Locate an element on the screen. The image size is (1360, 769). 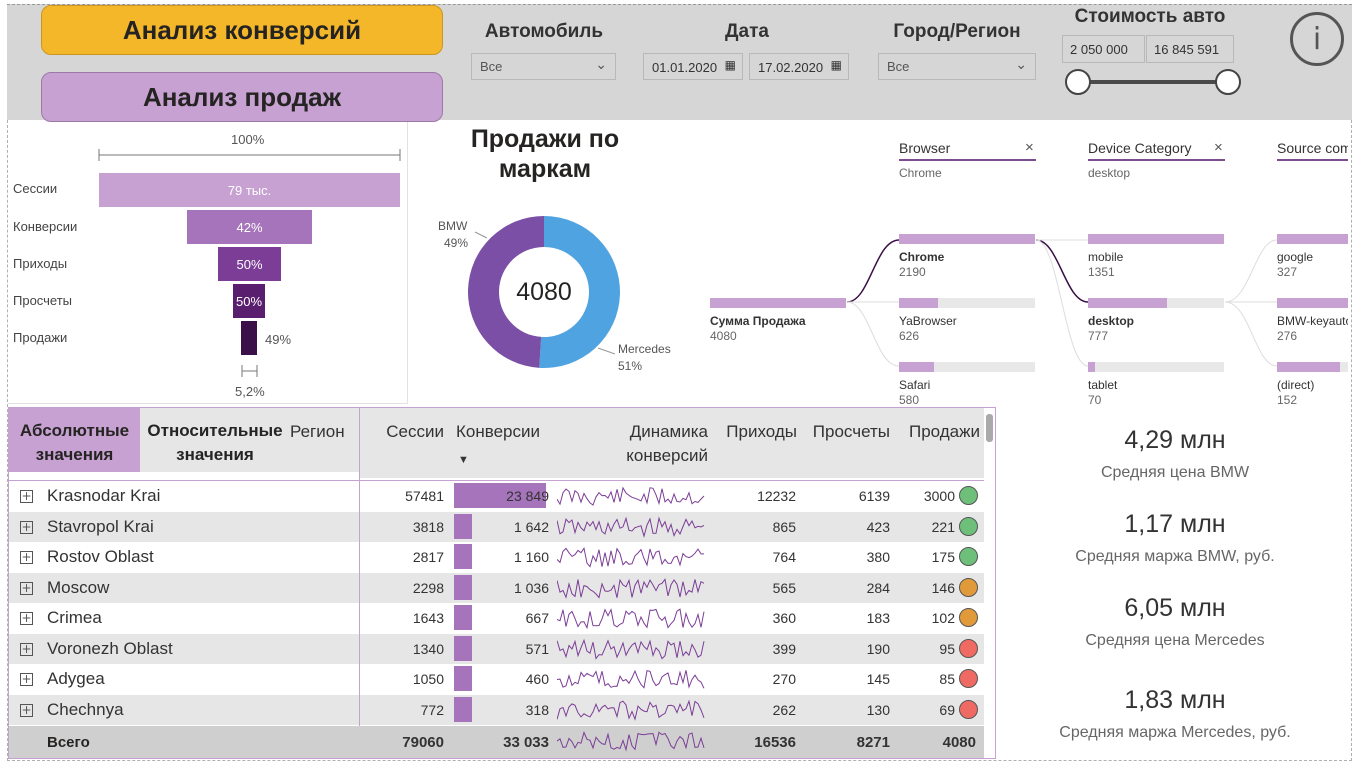
column-header-region: Регион is located at coordinates (325, 440).